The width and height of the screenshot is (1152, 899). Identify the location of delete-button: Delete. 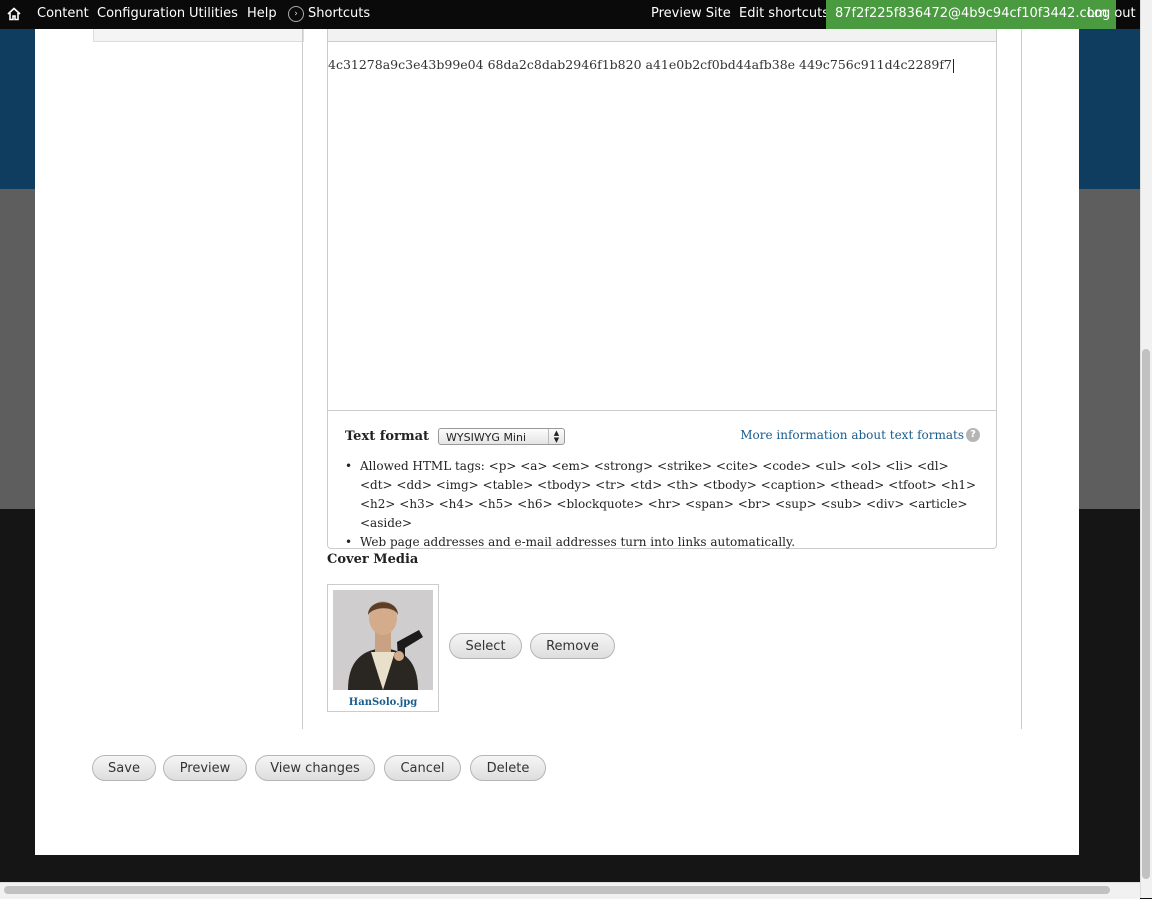
(508, 768).